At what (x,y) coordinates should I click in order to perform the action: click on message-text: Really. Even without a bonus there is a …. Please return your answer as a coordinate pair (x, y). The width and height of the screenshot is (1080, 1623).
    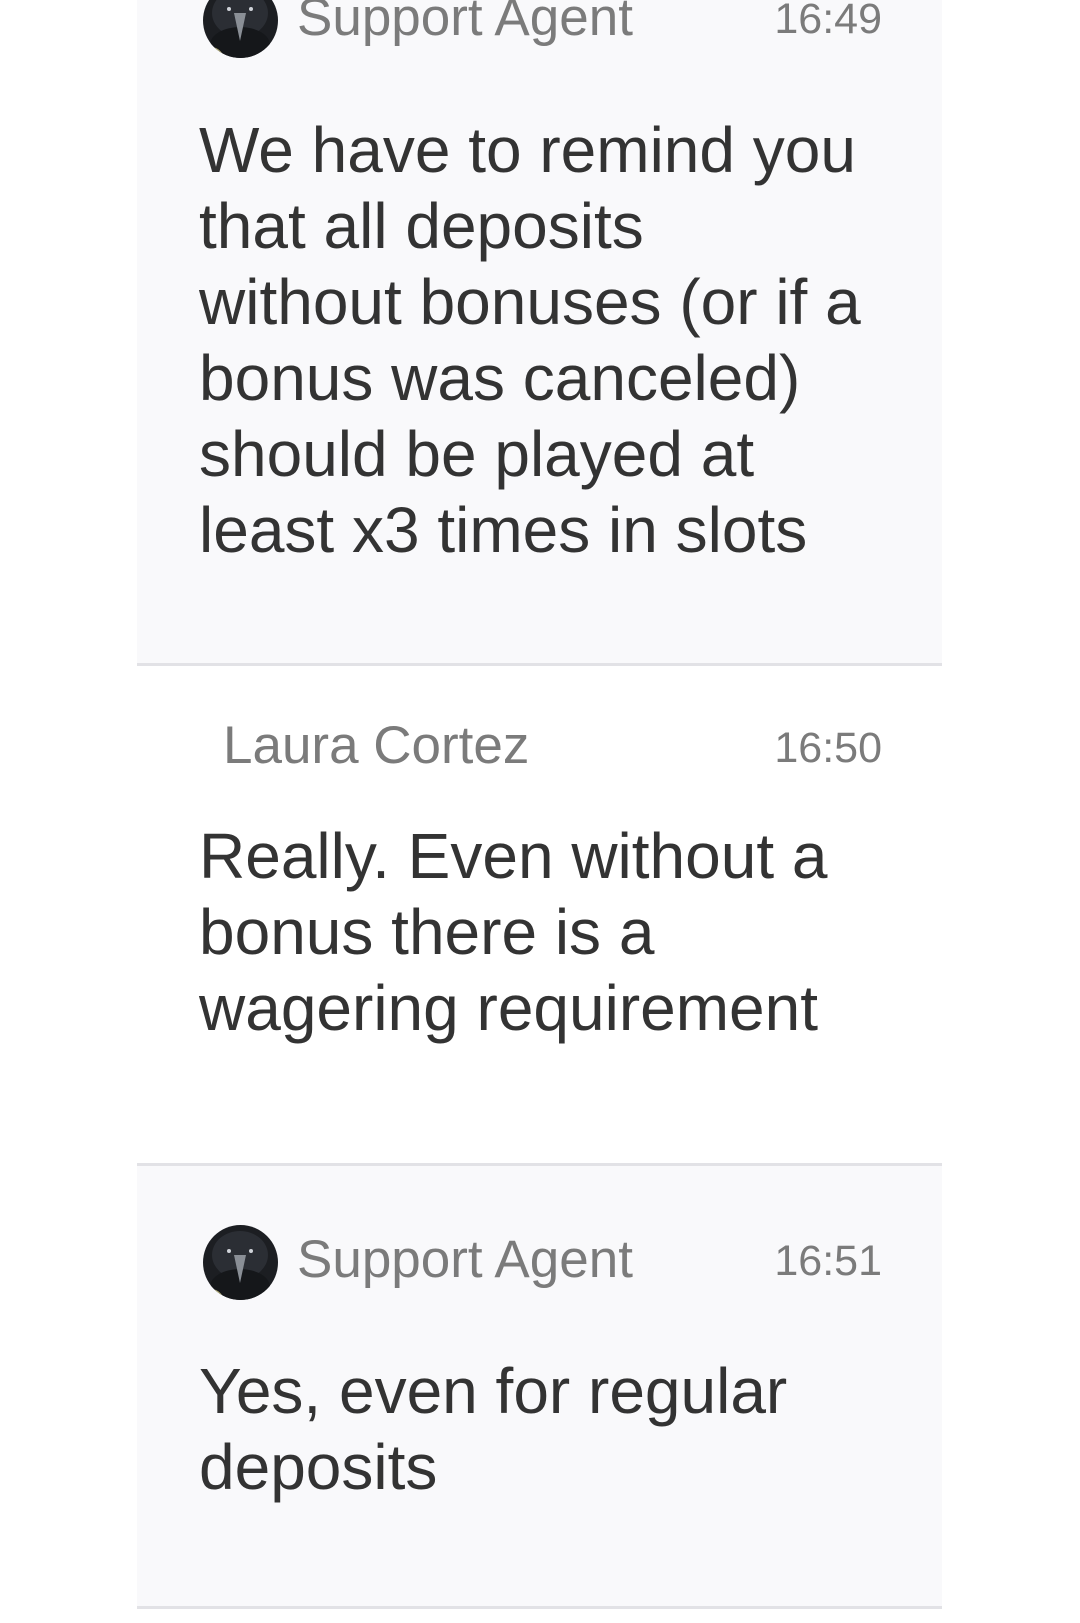
    Looking at the image, I should click on (513, 932).